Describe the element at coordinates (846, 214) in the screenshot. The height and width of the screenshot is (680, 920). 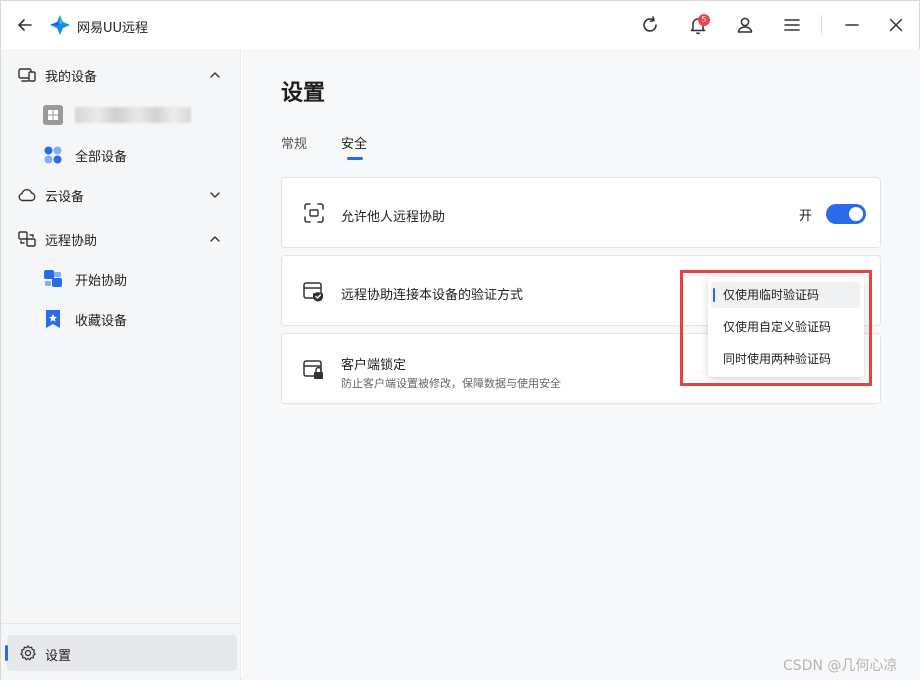
I see `allow-remote-toggle` at that location.